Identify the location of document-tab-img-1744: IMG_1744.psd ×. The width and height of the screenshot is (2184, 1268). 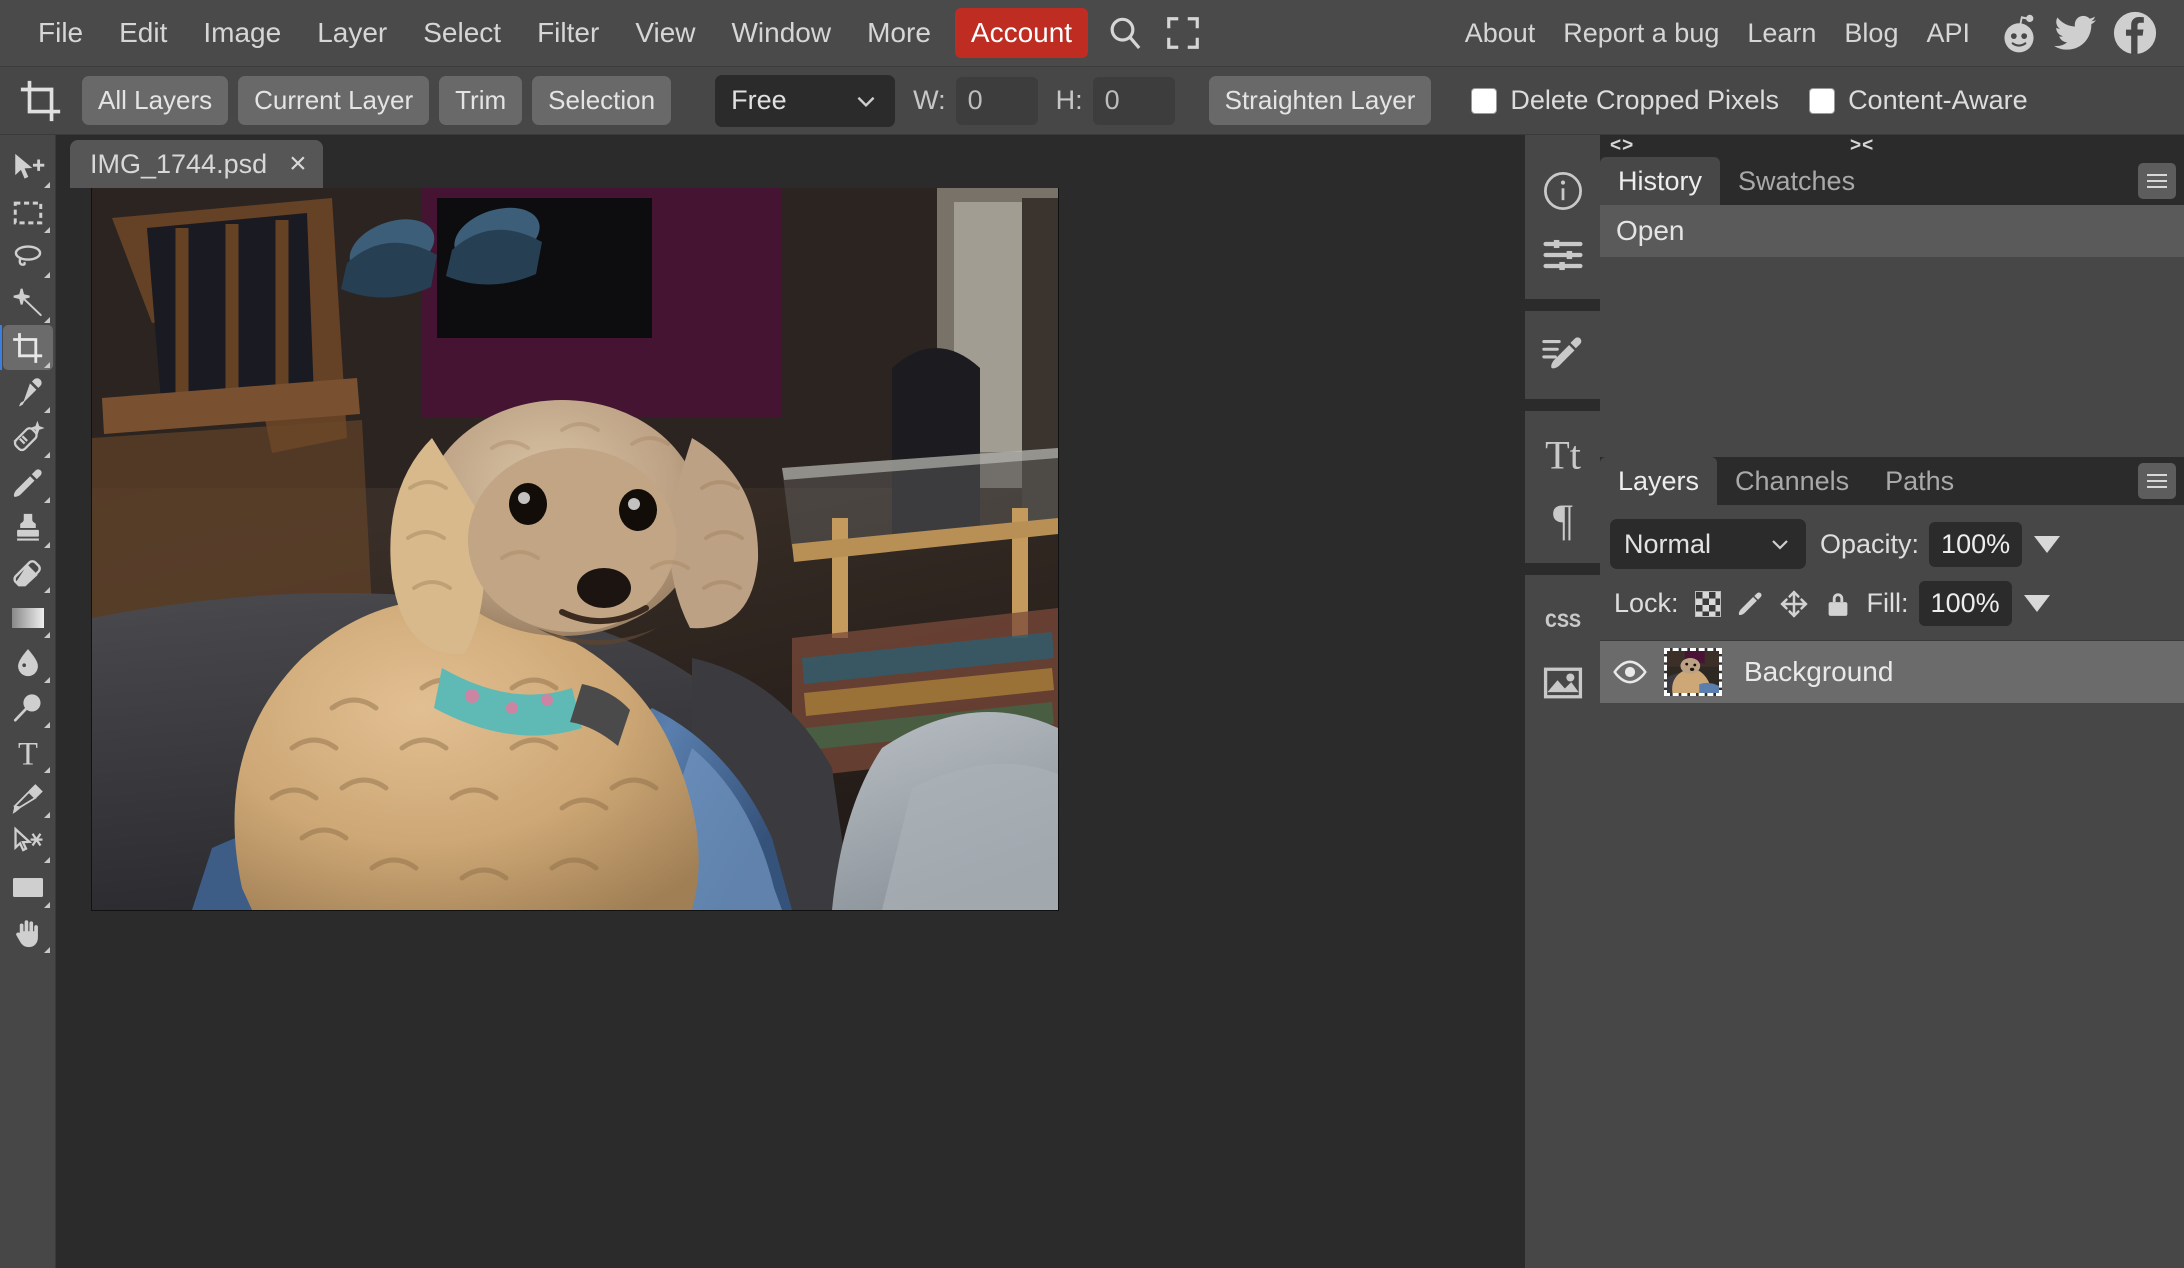
(196, 164).